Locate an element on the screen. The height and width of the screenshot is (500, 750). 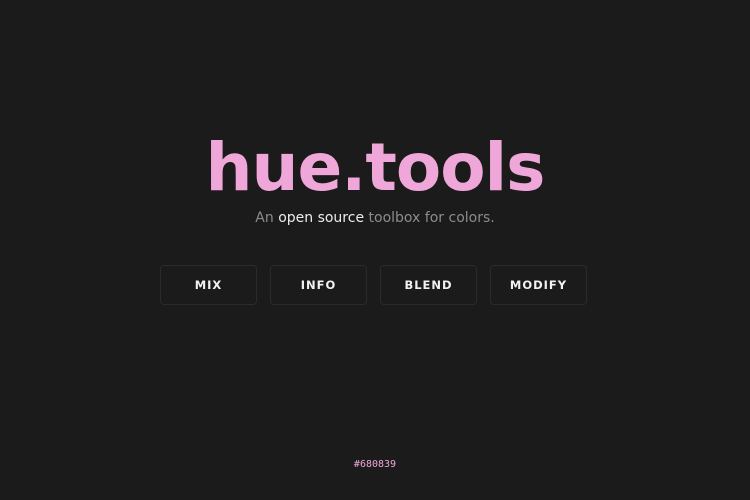
modify-button: MODIFY is located at coordinates (538, 285).